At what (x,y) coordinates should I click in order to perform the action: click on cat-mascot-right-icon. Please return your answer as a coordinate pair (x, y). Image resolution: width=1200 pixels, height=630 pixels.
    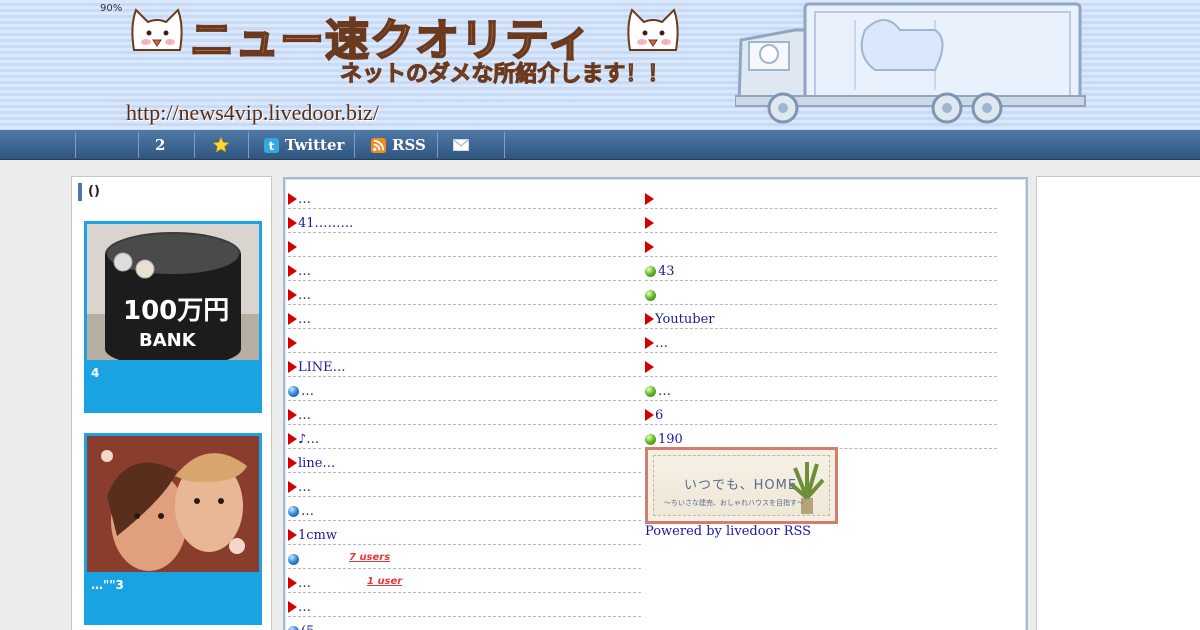
    Looking at the image, I should click on (653, 29).